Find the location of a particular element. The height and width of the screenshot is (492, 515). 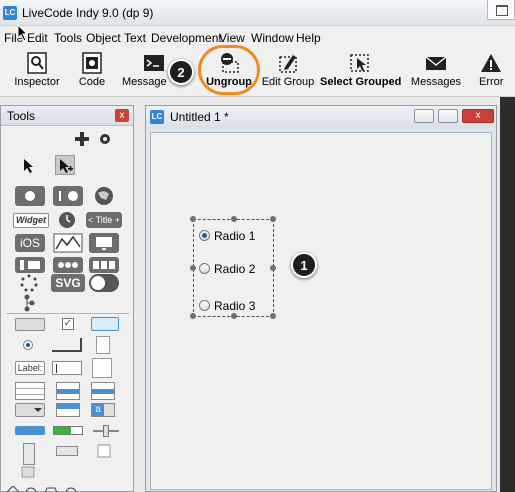

nav-bar-tool is located at coordinates (30, 265).